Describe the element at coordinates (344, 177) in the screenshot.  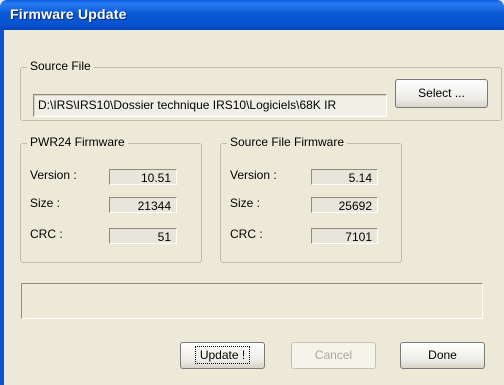
I see `source-version-value: 5.14` at that location.